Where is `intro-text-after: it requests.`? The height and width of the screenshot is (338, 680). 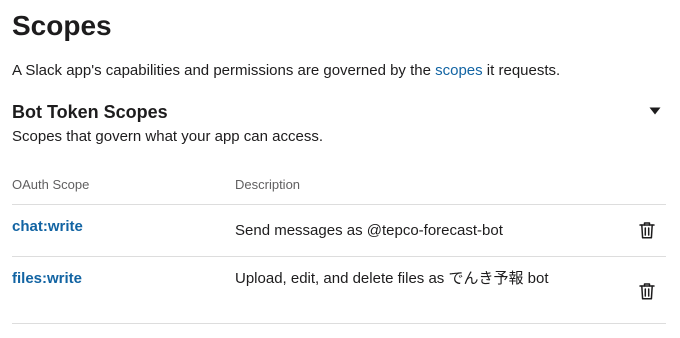 intro-text-after: it requests. is located at coordinates (521, 70).